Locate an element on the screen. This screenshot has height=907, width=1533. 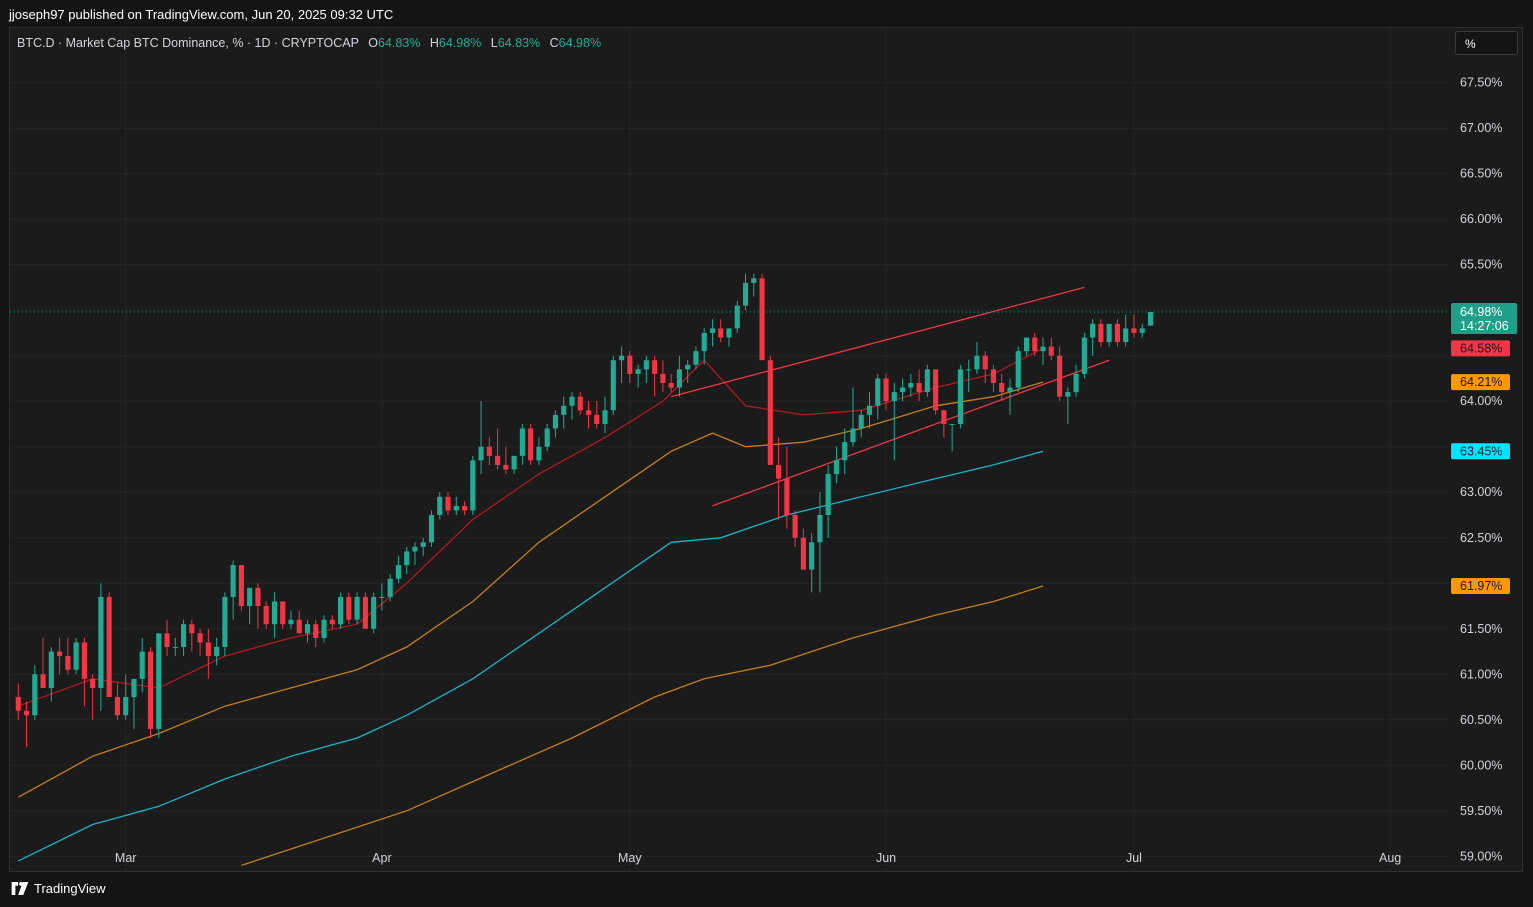
time-axis: Mar Apr May Jun Jul Aug is located at coordinates (758, 858).